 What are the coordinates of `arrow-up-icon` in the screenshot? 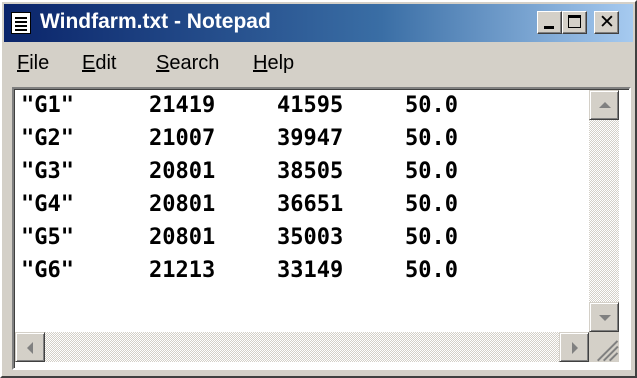 It's located at (605, 105).